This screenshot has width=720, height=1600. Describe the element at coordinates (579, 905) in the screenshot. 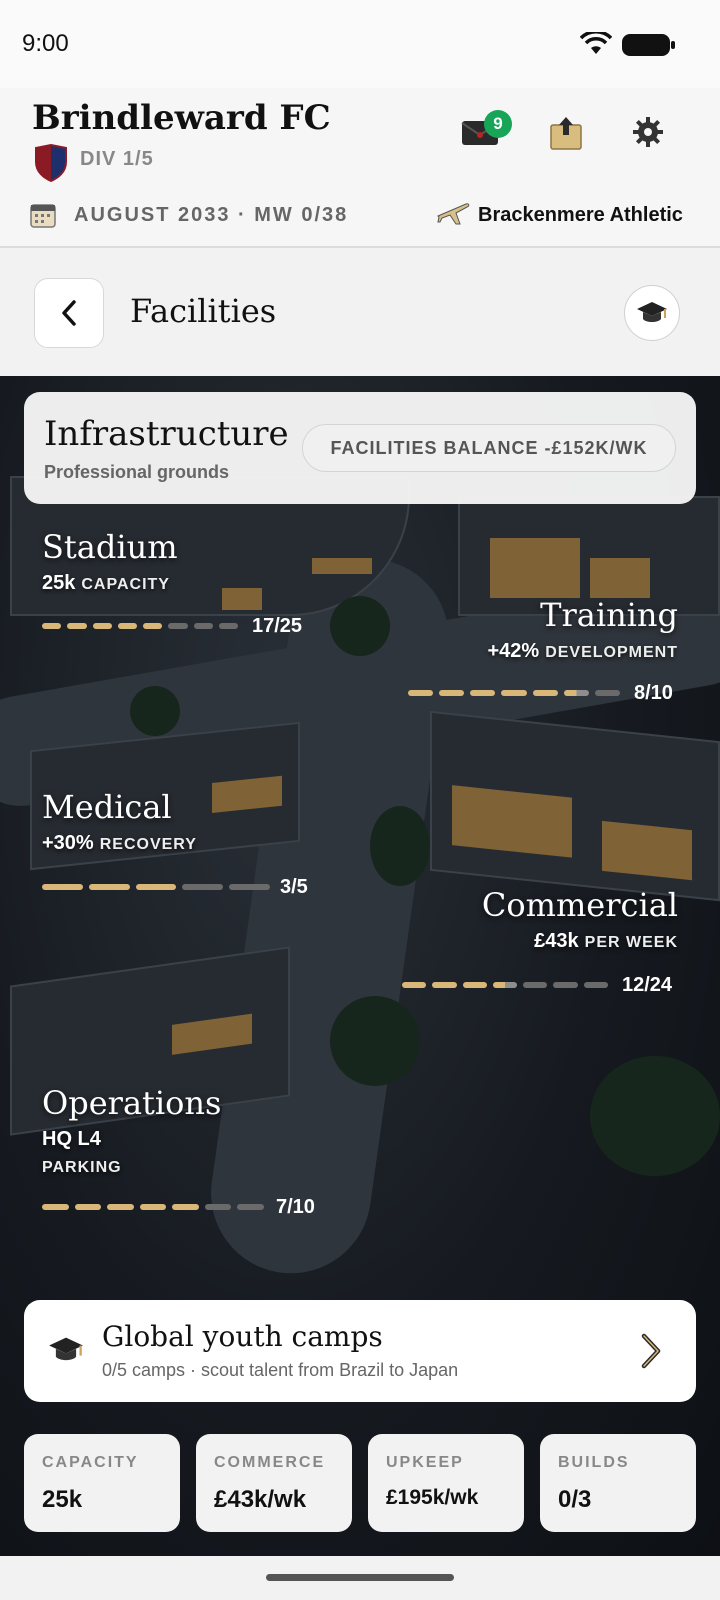

I see `facility-name: Commercial` at that location.